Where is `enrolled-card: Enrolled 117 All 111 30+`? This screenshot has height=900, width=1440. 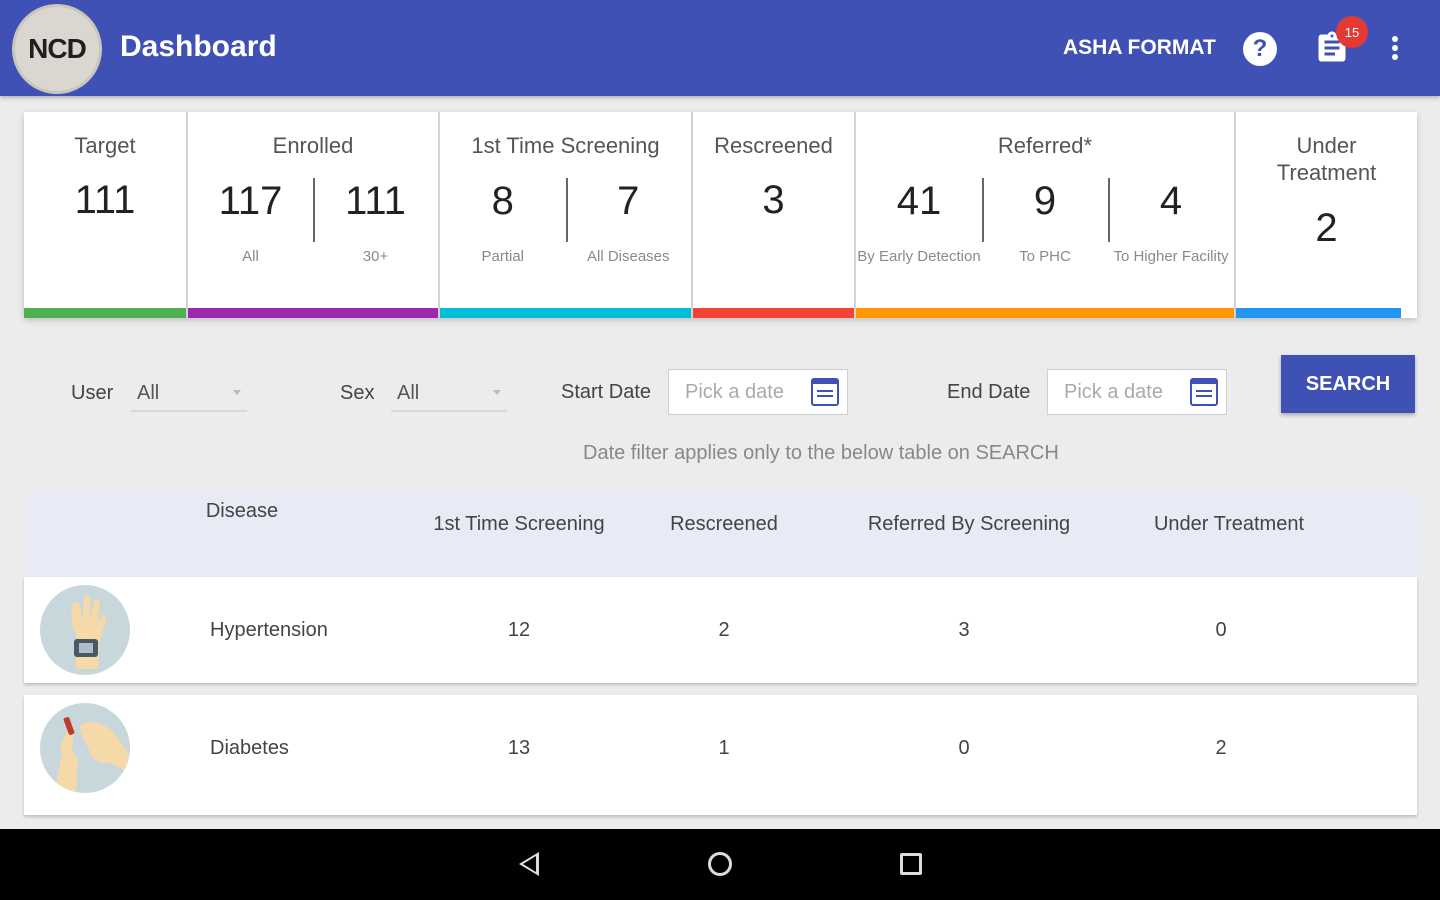 enrolled-card: Enrolled 117 All 111 30+ is located at coordinates (314, 215).